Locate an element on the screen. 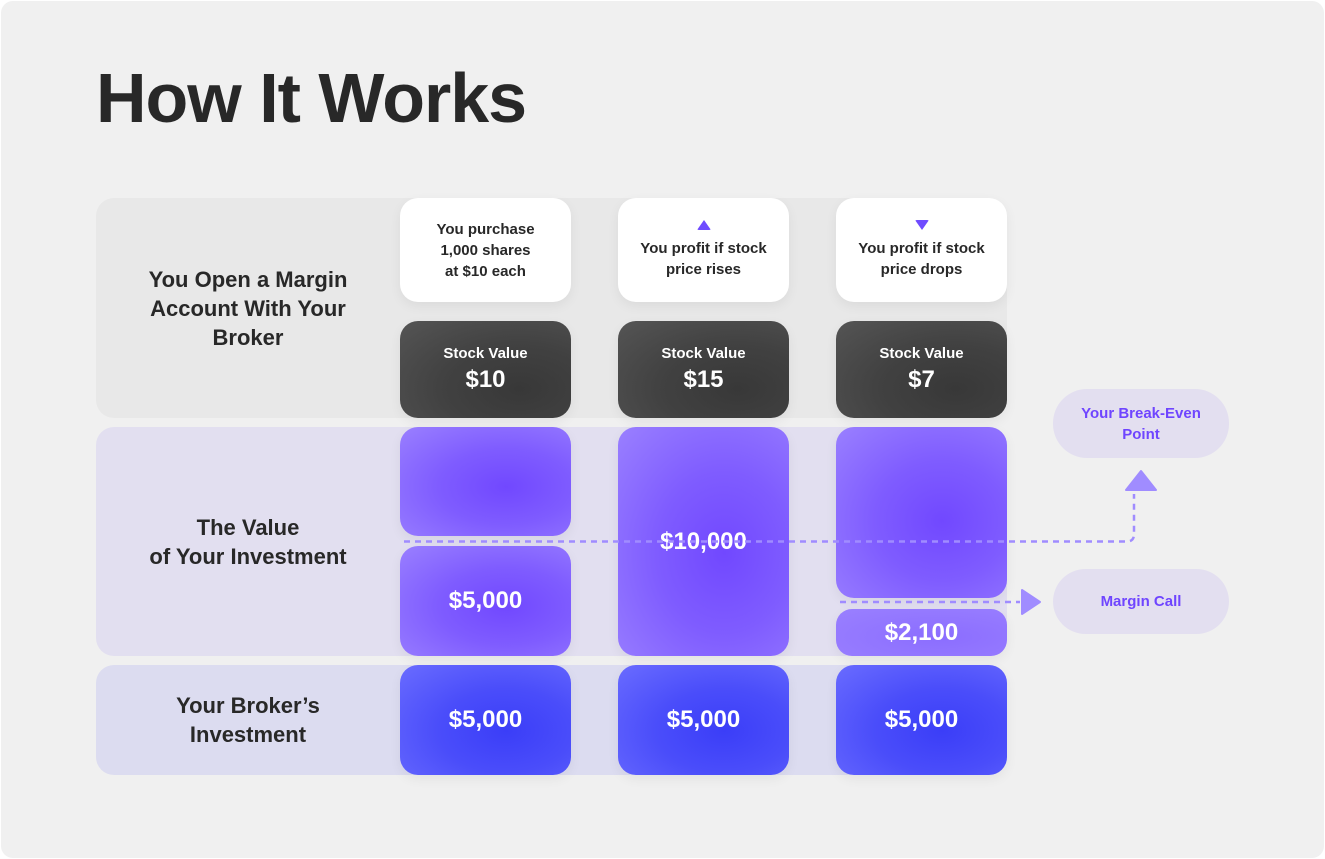 The width and height of the screenshot is (1325, 859). stock-value-card: Stock Value $7 is located at coordinates (921, 369).